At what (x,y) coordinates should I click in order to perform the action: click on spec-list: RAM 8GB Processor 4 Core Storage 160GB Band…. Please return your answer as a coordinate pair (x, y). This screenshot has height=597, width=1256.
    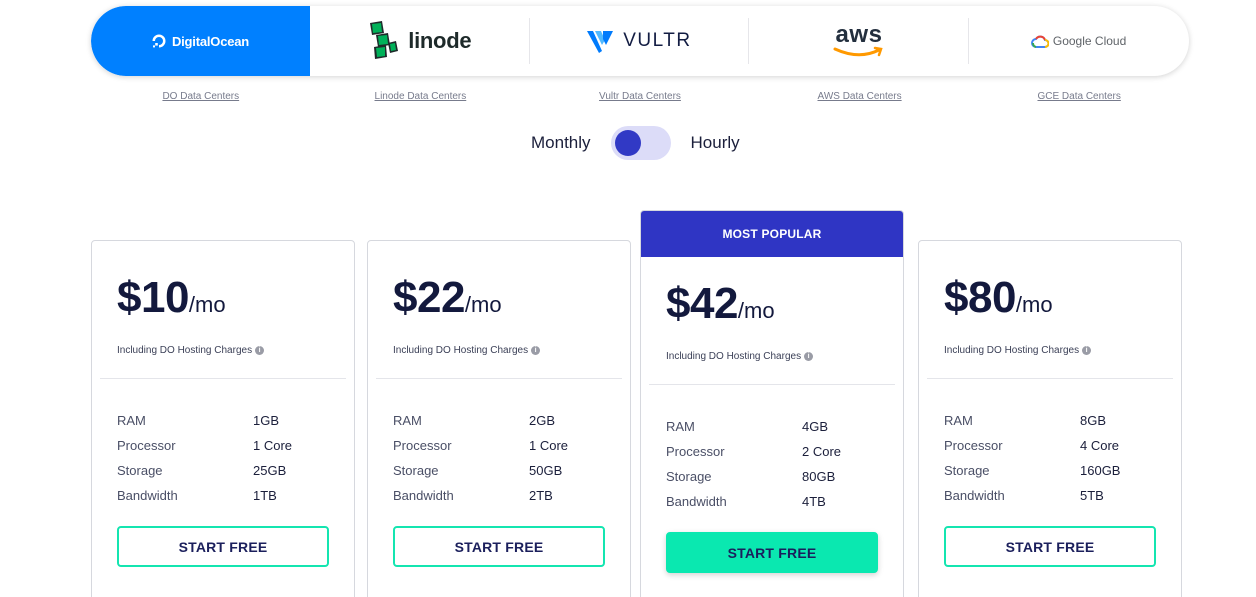
    Looking at the image, I should click on (1050, 458).